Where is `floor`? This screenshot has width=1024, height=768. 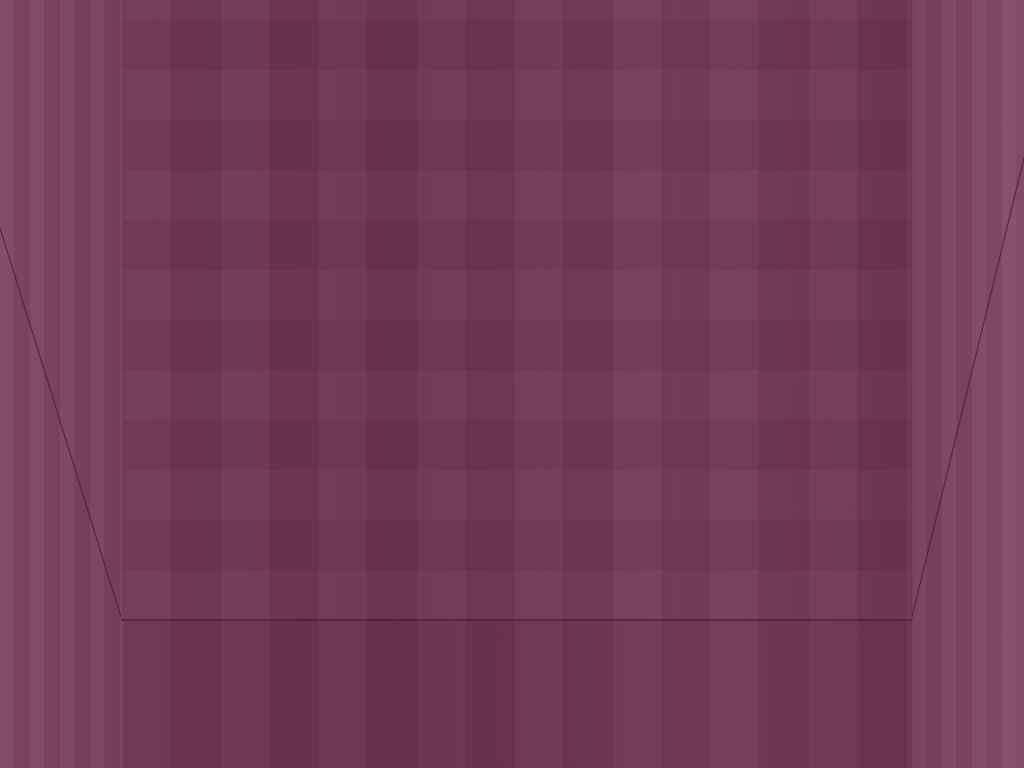 floor is located at coordinates (517, 694).